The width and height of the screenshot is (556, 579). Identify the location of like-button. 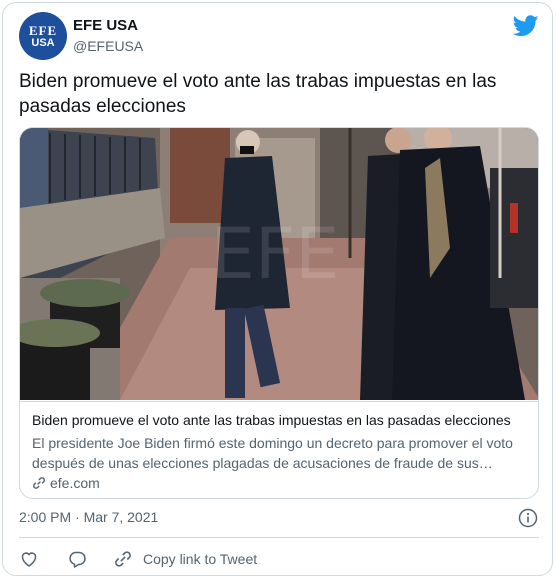
(29, 559).